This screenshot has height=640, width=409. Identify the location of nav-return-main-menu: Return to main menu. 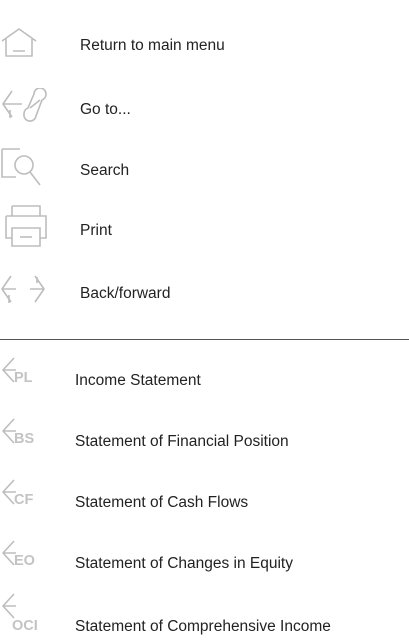
(204, 44).